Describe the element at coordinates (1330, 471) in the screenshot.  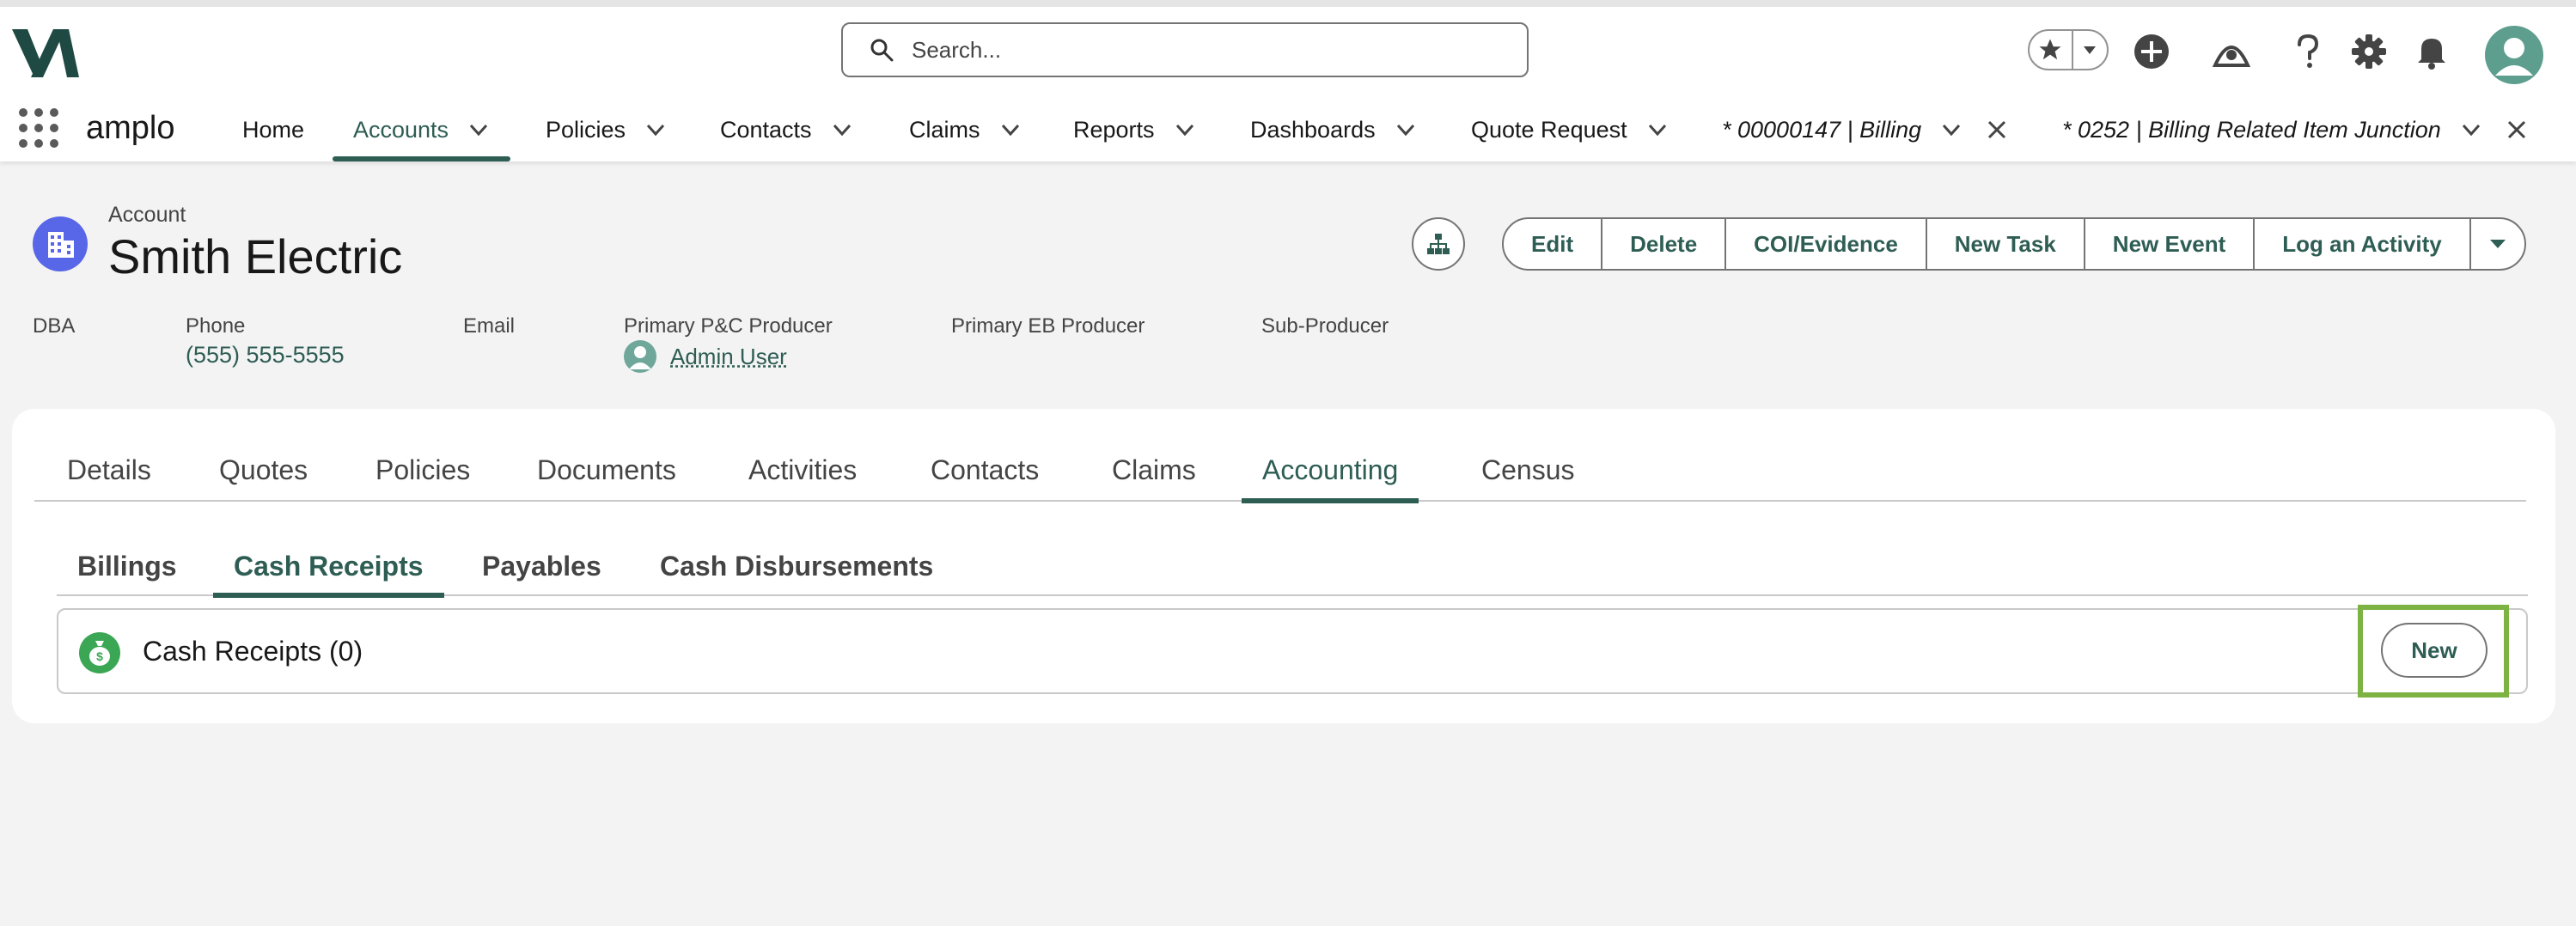
I see `tab-accounting: Accounting` at that location.